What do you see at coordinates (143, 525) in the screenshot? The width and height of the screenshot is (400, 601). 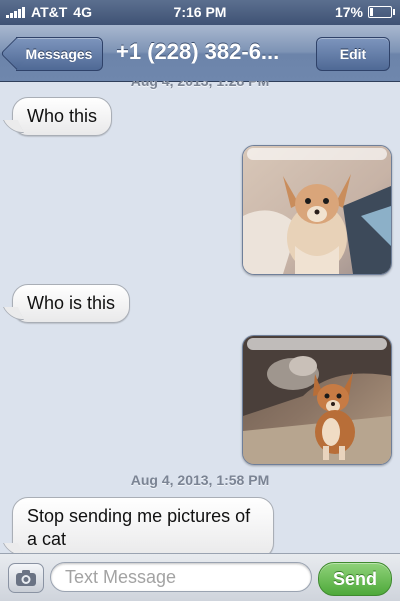 I see `received-message-bubble: Stop sending me pictures of a cat` at bounding box center [143, 525].